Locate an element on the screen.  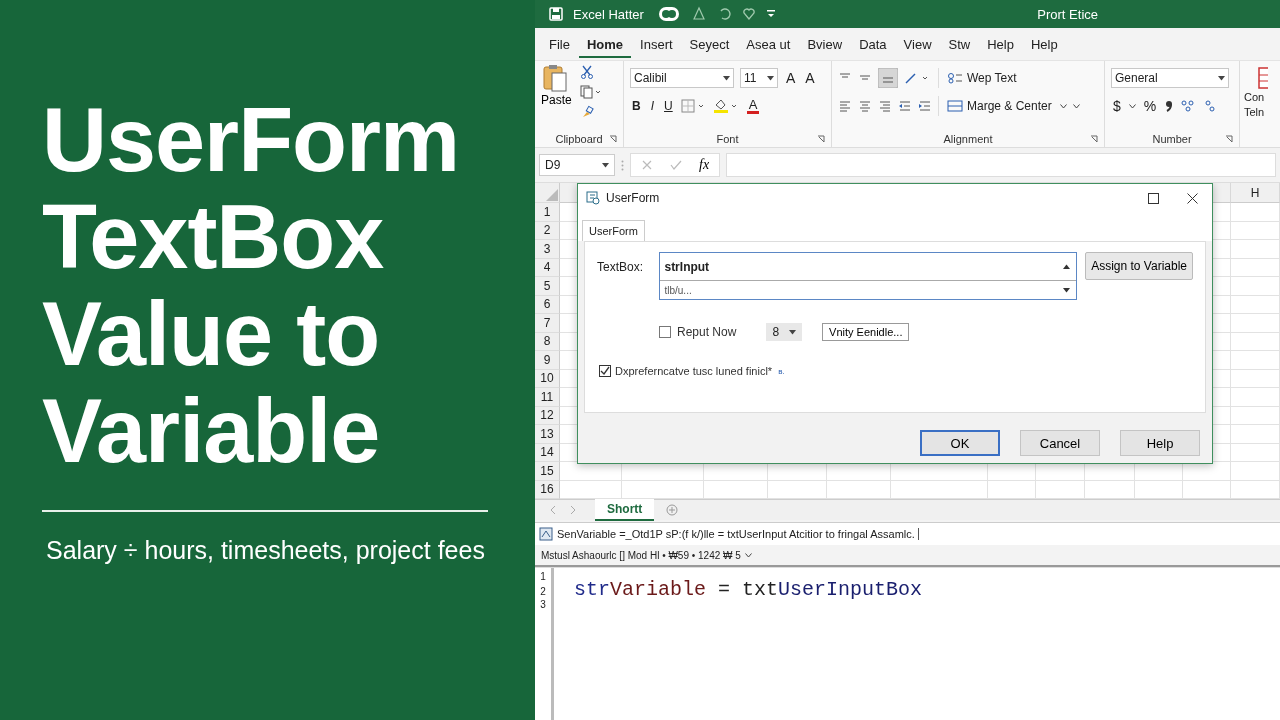
bold-button: B is located at coordinates (636, 106).